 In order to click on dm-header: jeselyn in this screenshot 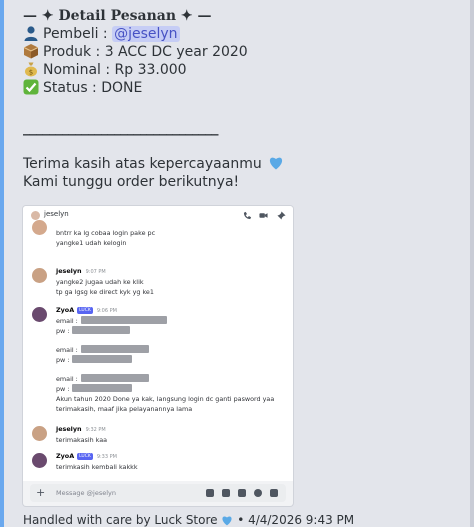, I will do `click(158, 216)`.